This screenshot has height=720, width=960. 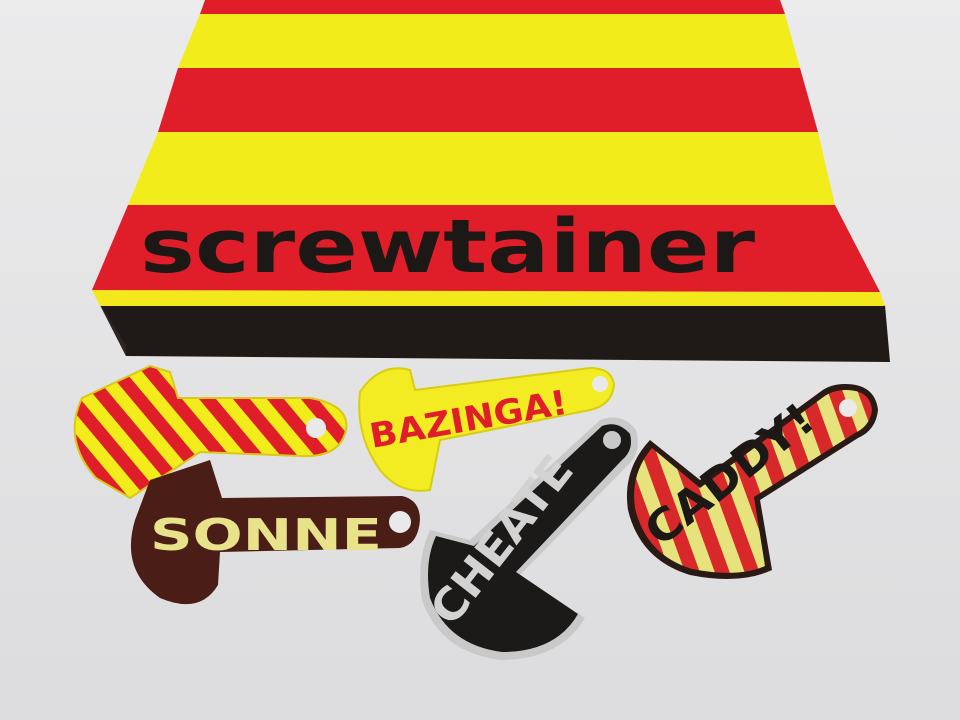 I want to click on box-lip, so click(x=488, y=298).